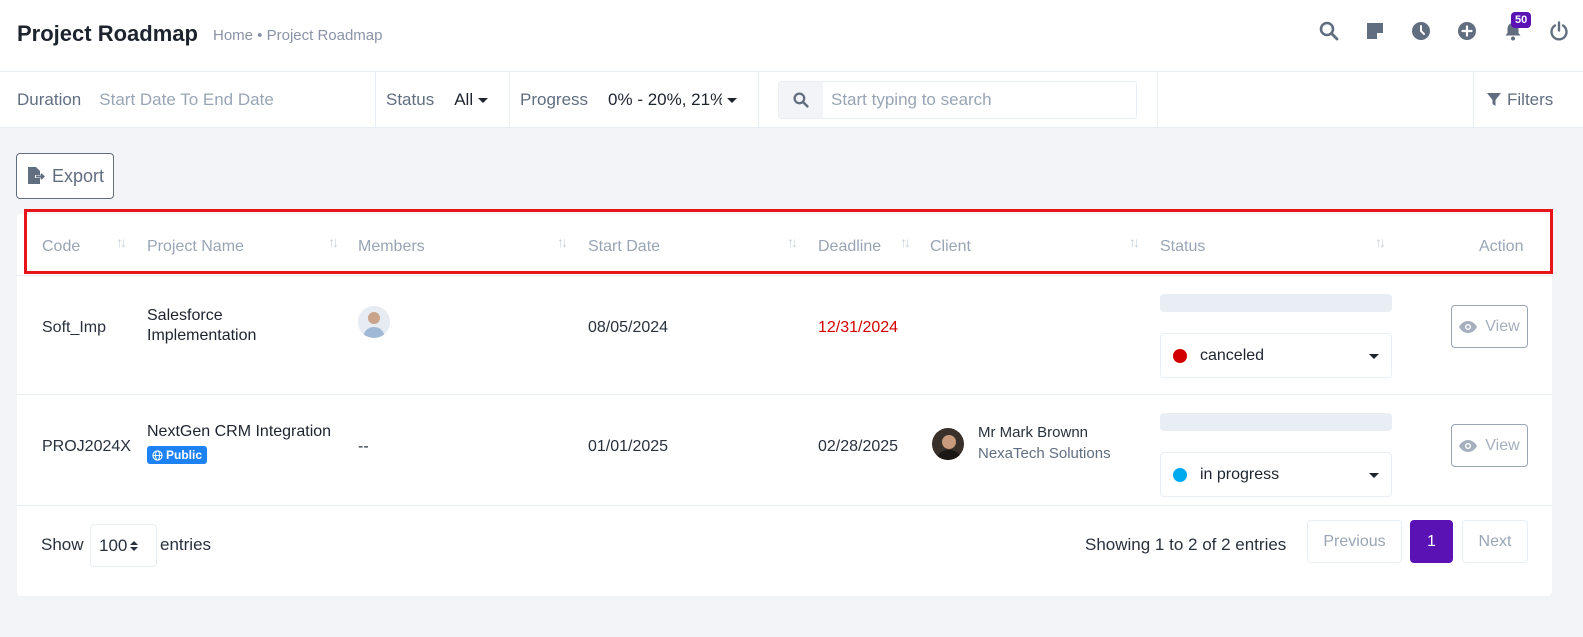 The height and width of the screenshot is (637, 1583). What do you see at coordinates (1182, 247) in the screenshot?
I see `column-header-status: Status` at bounding box center [1182, 247].